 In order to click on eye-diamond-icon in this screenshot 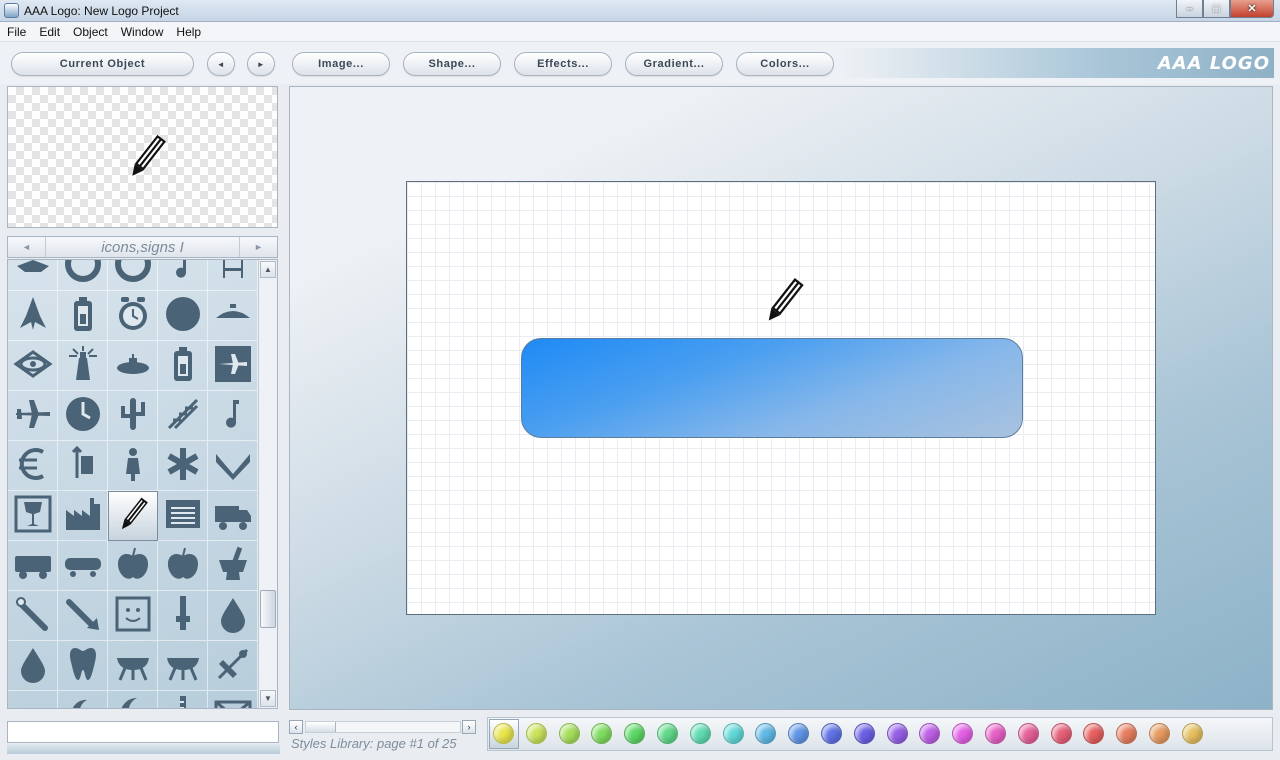, I will do `click(32, 365)`.